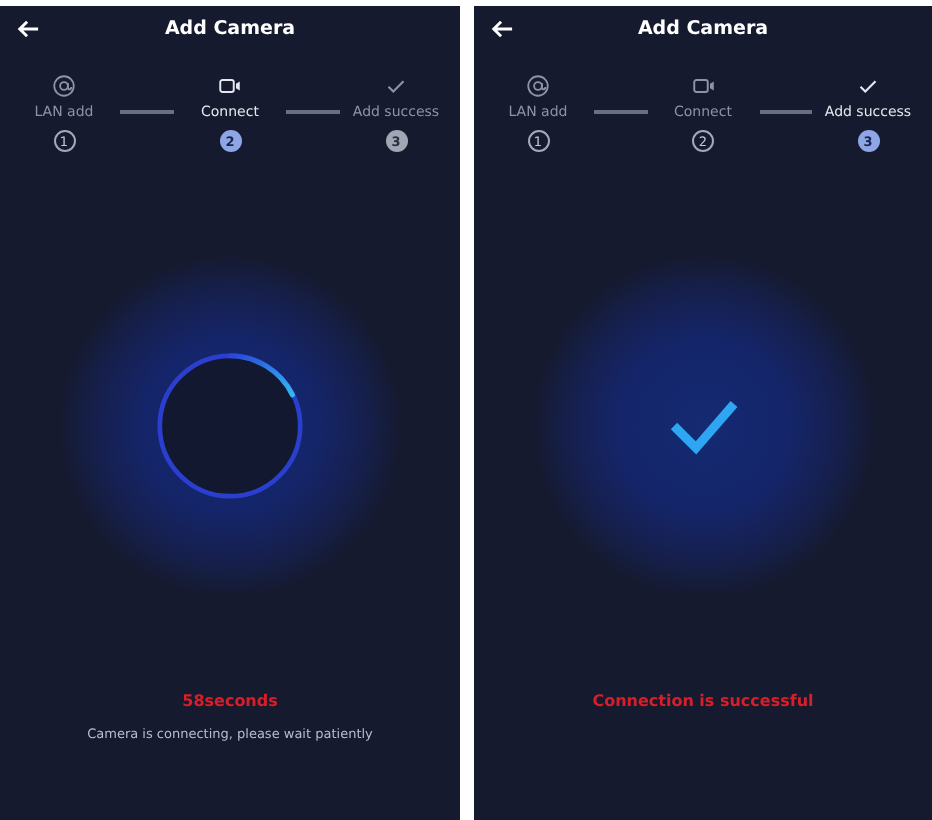 Image resolution: width=932 pixels, height=820 pixels. What do you see at coordinates (230, 701) in the screenshot?
I see `status-text: 58seconds` at bounding box center [230, 701].